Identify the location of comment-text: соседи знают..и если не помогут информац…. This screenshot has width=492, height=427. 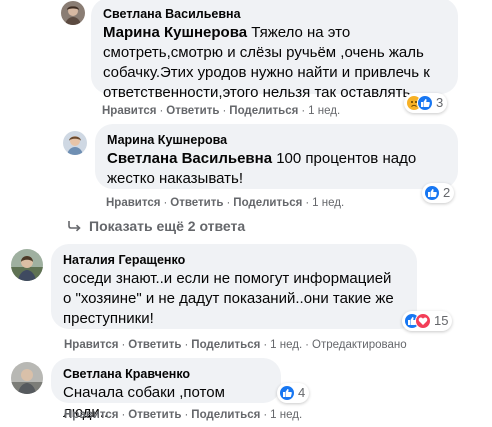
(234, 299).